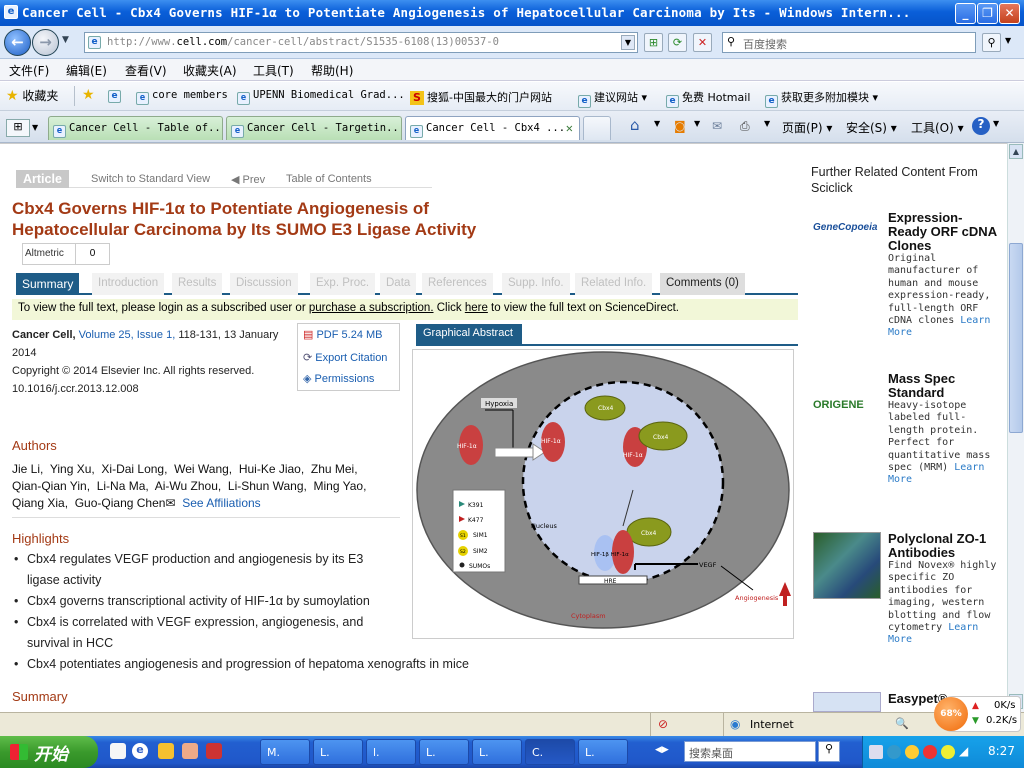 The height and width of the screenshot is (768, 1024). Describe the element at coordinates (166, 751) in the screenshot. I see `folder-quicklaunch-icon` at that location.